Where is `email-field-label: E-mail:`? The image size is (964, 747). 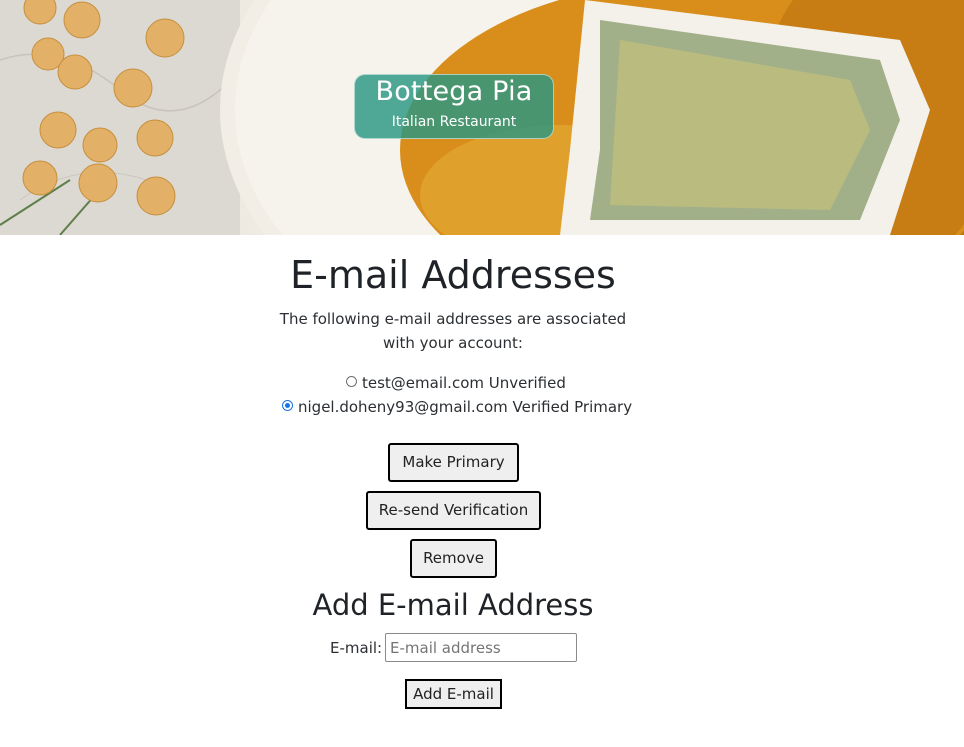
email-field-label: E-mail: is located at coordinates (356, 648).